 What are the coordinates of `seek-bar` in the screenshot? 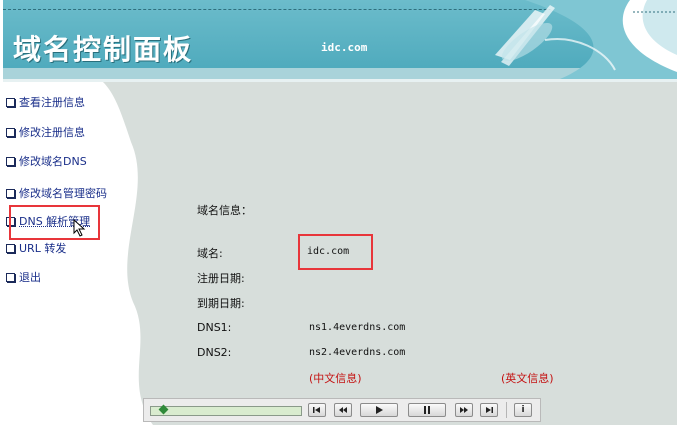 It's located at (226, 410).